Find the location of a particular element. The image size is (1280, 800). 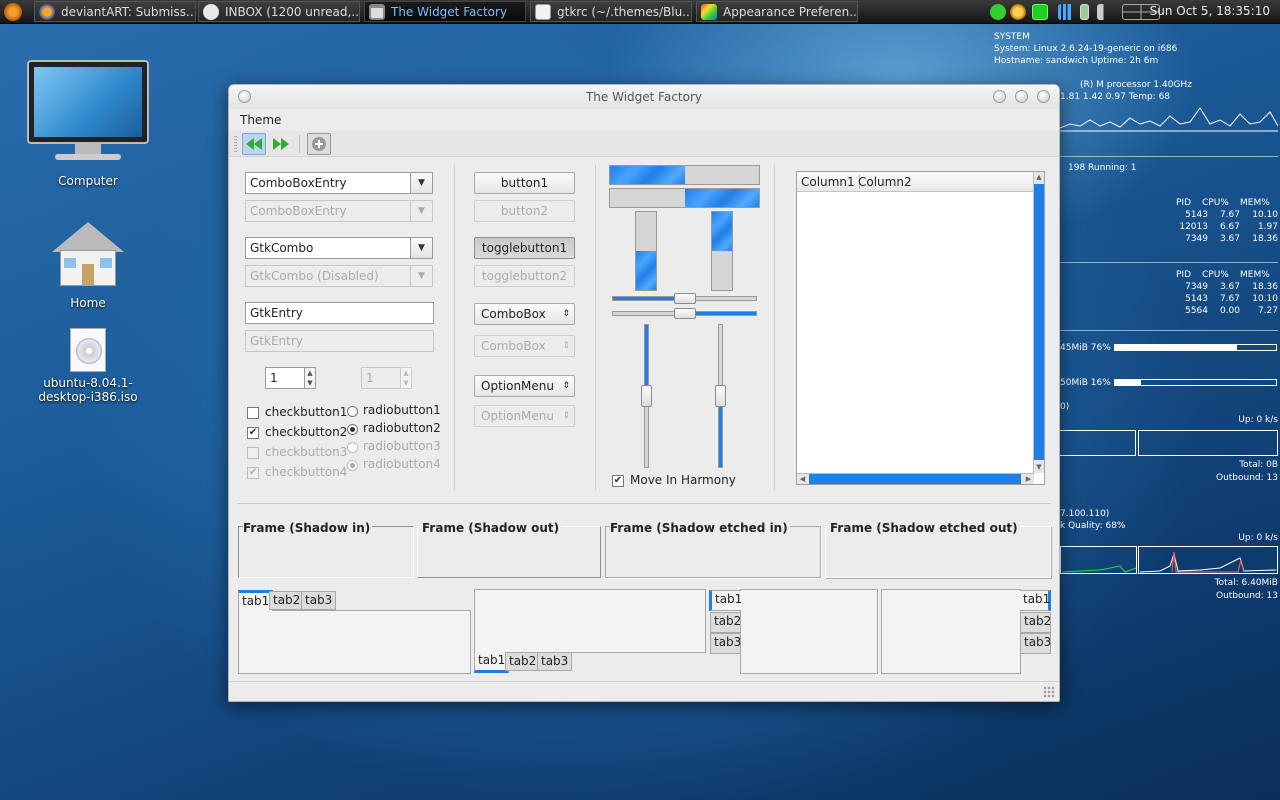

desktop-icon-iso: ubuntu-8.04.1- desktop-i386.iso is located at coordinates (88, 366).